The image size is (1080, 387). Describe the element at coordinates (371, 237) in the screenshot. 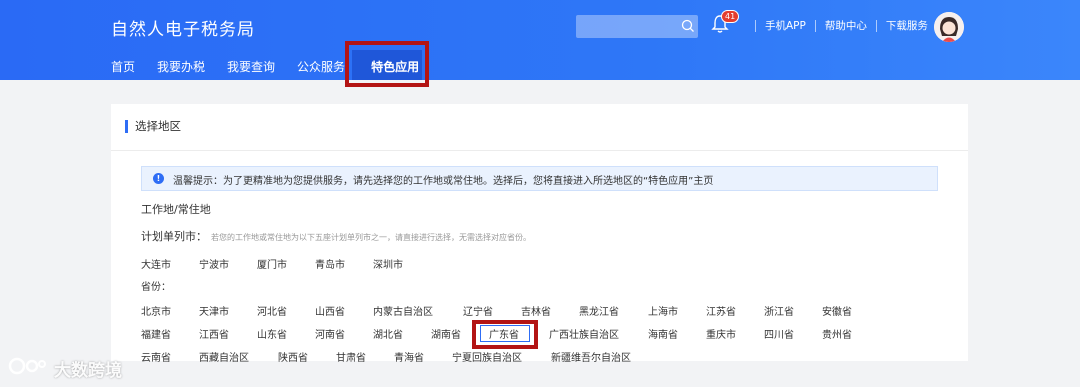

I see `plan-note: 若您的工作地或常住地为以下五座计划单列市之一，请直接进行选择，无需选择对应省份。` at that location.